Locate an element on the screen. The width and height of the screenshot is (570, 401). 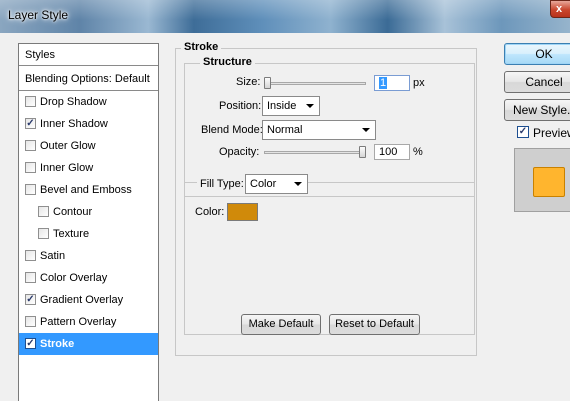
blending-options-item: Blending Options: Default is located at coordinates (88, 79).